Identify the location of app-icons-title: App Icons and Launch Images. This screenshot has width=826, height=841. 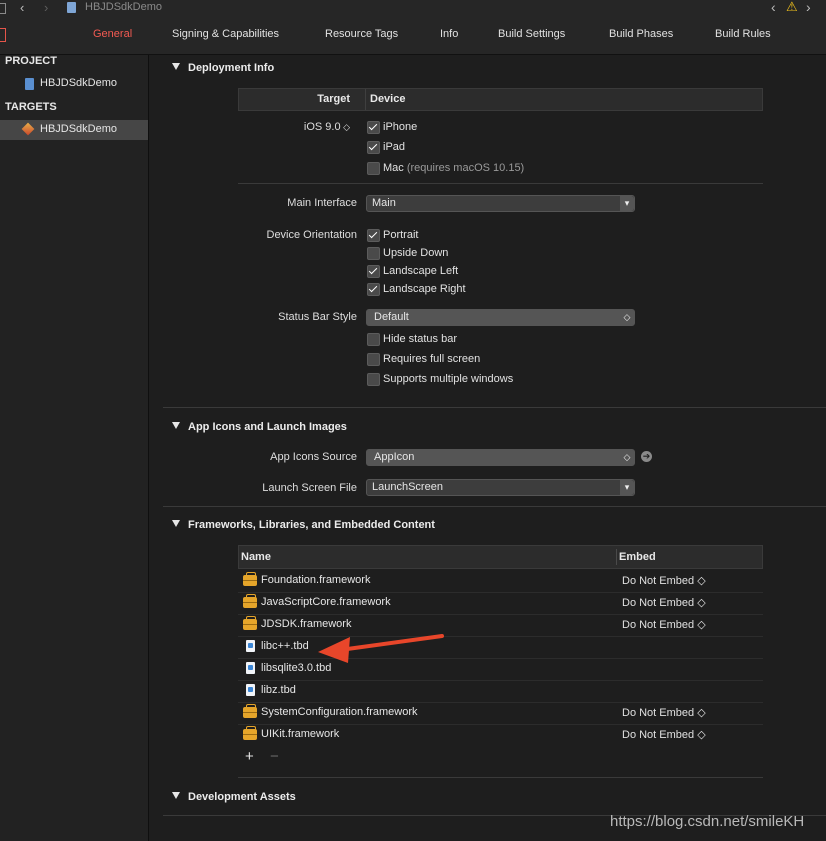
(267, 427).